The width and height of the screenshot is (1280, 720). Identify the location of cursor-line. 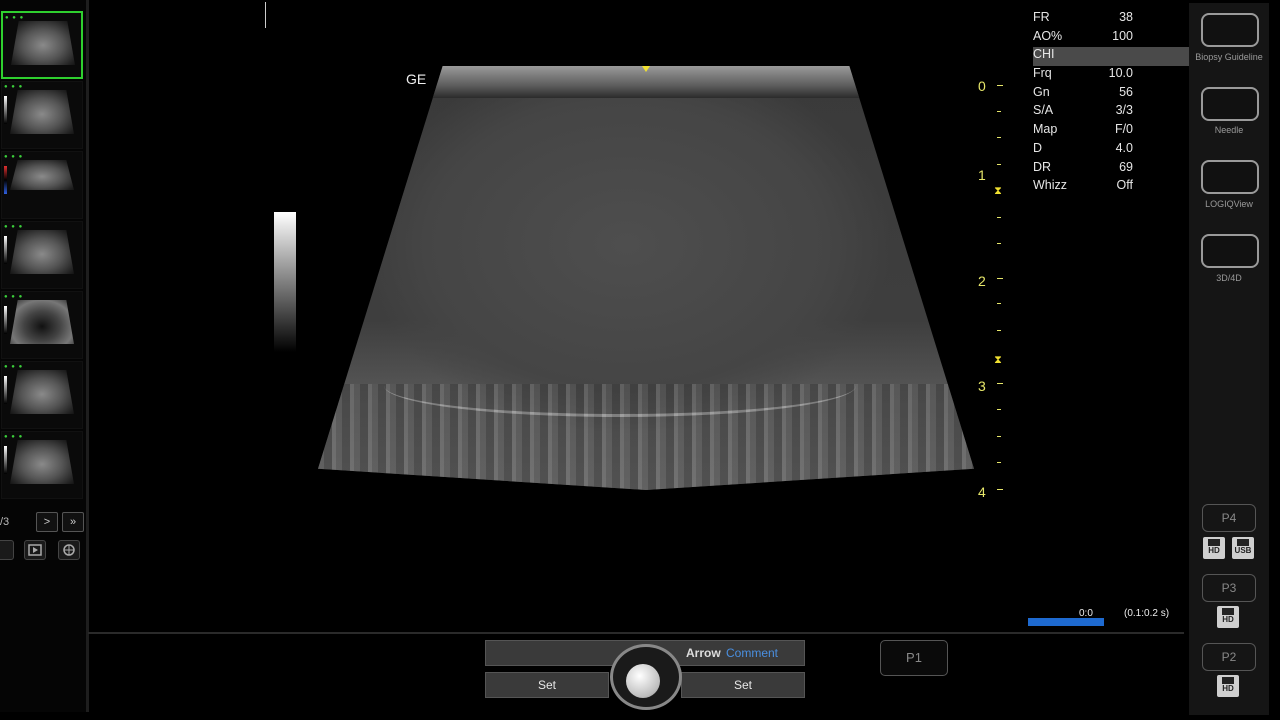
(265, 15).